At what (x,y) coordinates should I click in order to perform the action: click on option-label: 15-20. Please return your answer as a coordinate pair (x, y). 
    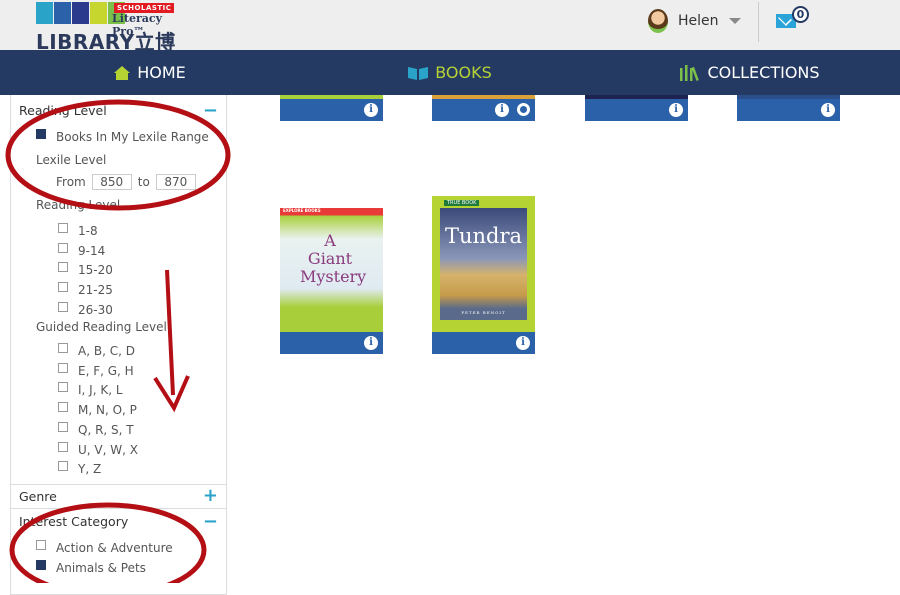
    Looking at the image, I should click on (95, 270).